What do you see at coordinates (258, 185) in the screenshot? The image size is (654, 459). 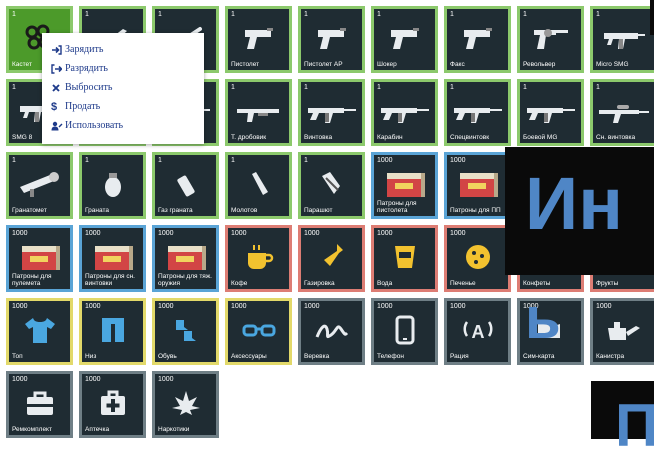 I see `inventory-slot: 1 Молотов` at bounding box center [258, 185].